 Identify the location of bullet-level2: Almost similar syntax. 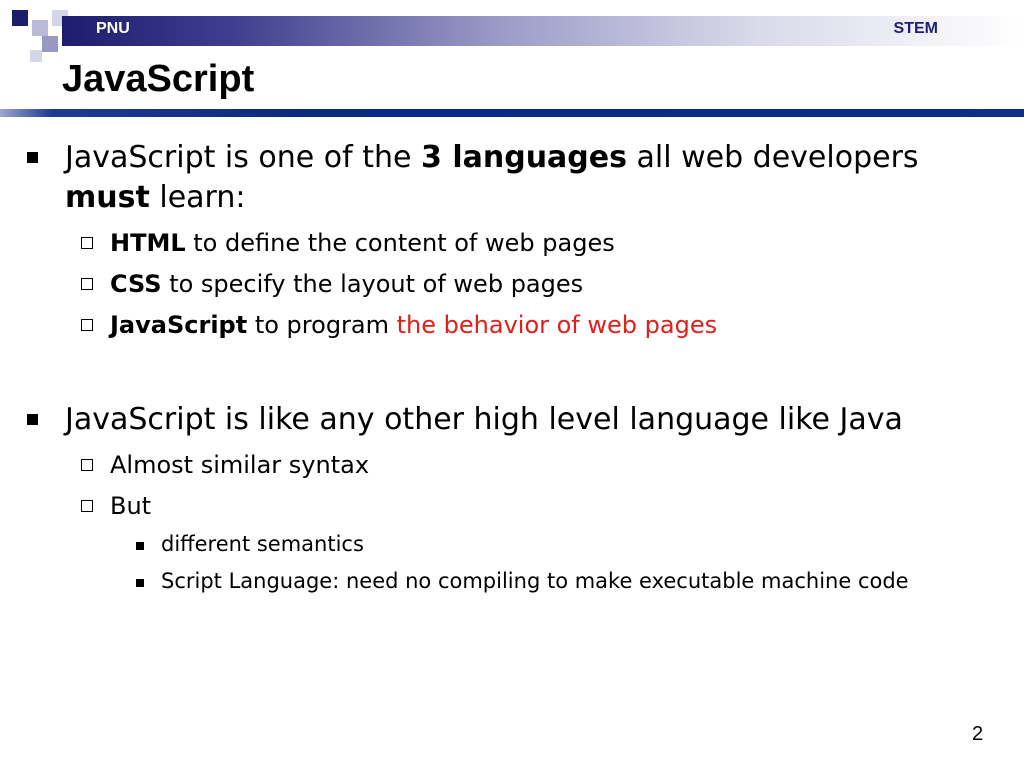
(535, 465).